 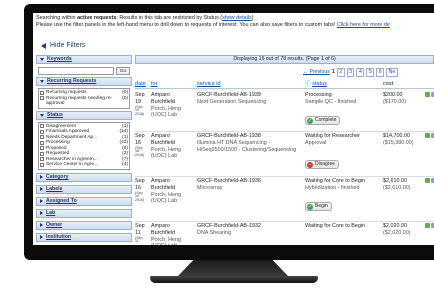 What do you see at coordinates (316, 72) in the screenshot?
I see `previous-page-link: ← Previous` at bounding box center [316, 72].